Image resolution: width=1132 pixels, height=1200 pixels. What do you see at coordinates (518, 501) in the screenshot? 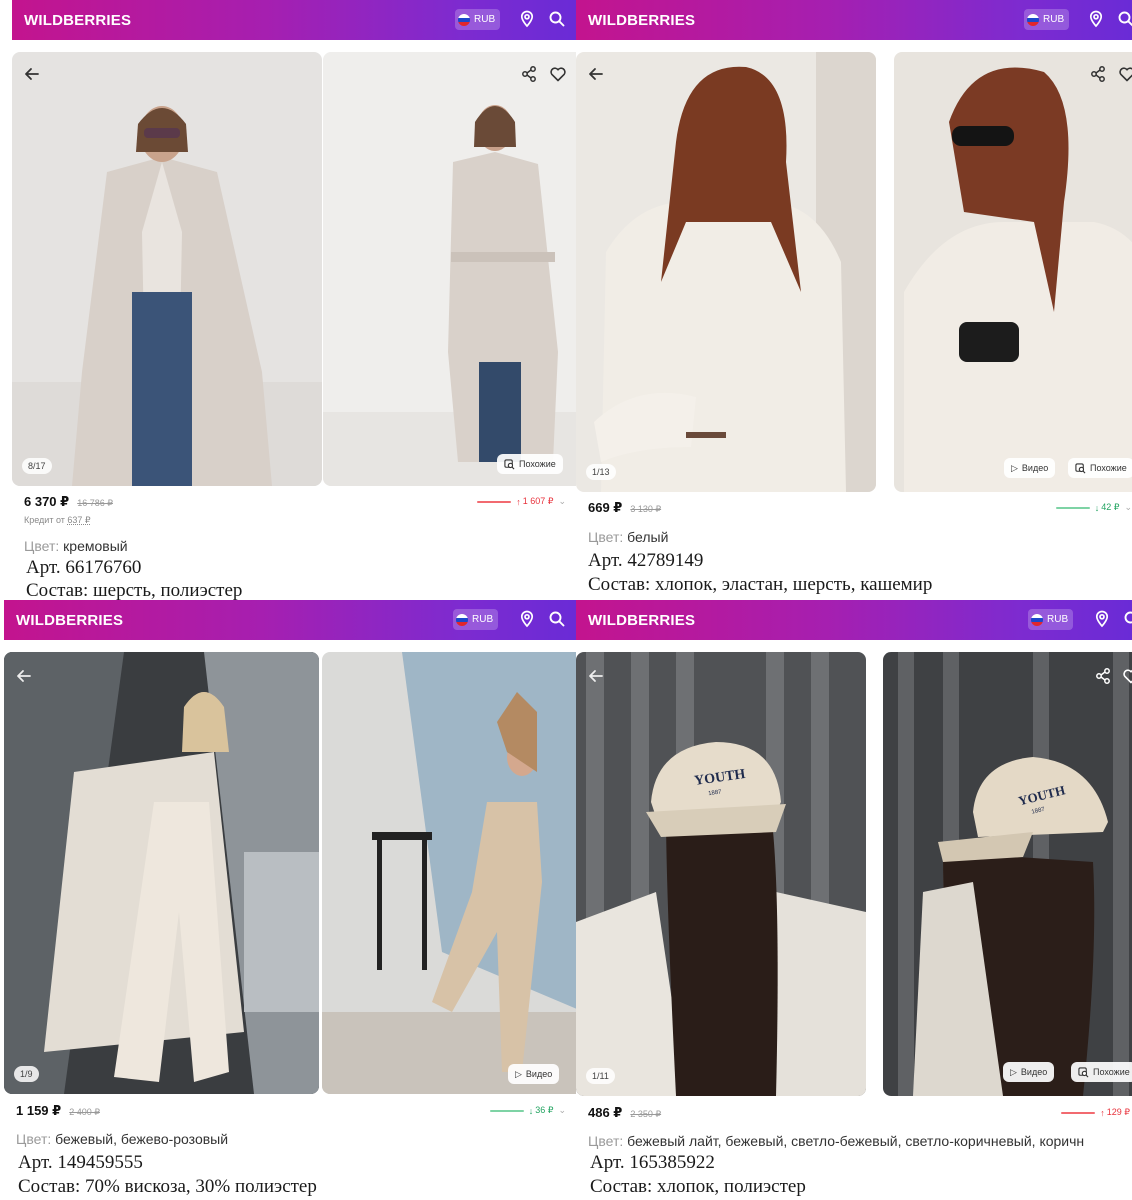
I see `trend-arrow: ↑` at bounding box center [518, 501].